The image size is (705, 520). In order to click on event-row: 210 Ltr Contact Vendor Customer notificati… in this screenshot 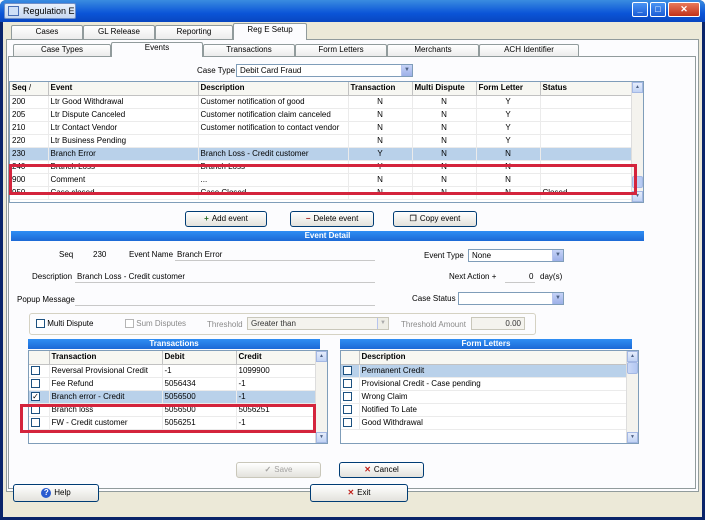, I will do `click(321, 128)`.